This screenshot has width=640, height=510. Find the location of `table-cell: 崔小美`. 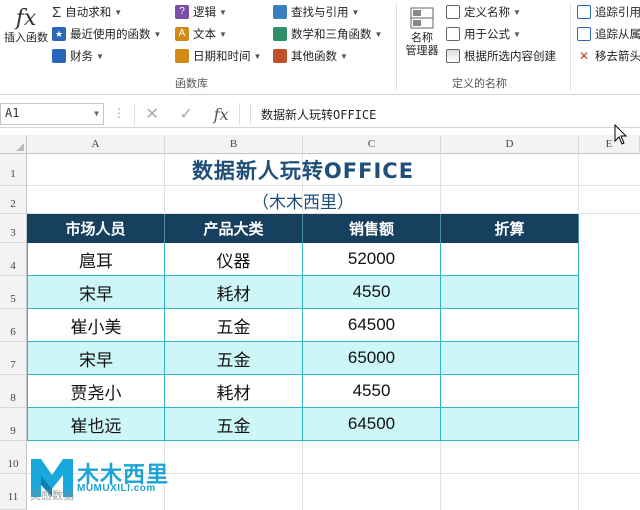

table-cell: 崔小美 is located at coordinates (96, 325).